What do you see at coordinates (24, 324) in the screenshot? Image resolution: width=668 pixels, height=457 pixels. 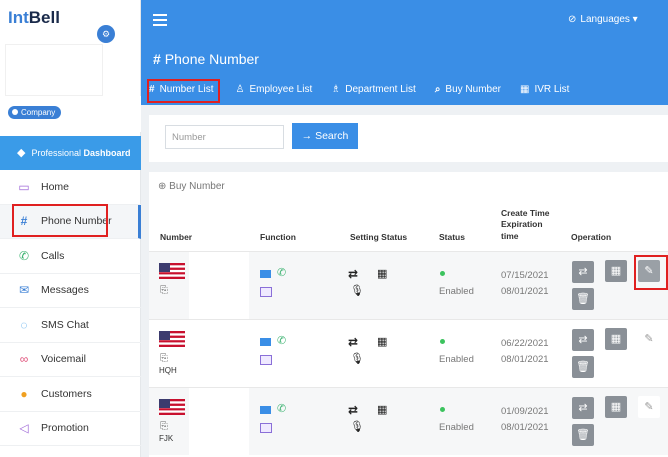 I see `chat-icon: ◌` at bounding box center [24, 324].